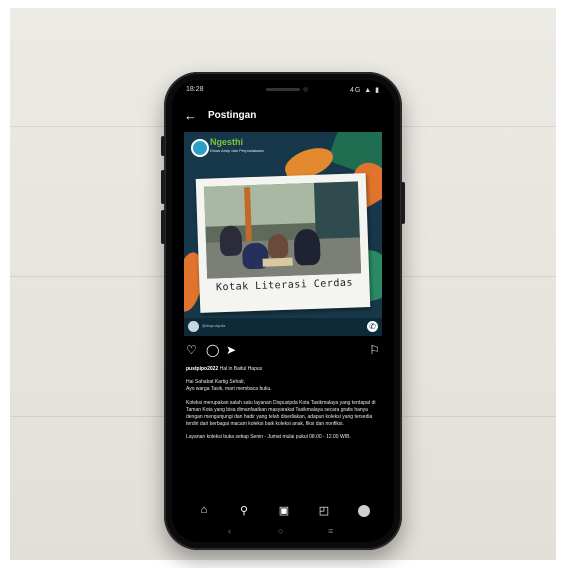 The image size is (566, 568). What do you see at coordinates (283, 351) in the screenshot?
I see `post-actions: ♡ ◯ ➤ ⚐` at bounding box center [283, 351].